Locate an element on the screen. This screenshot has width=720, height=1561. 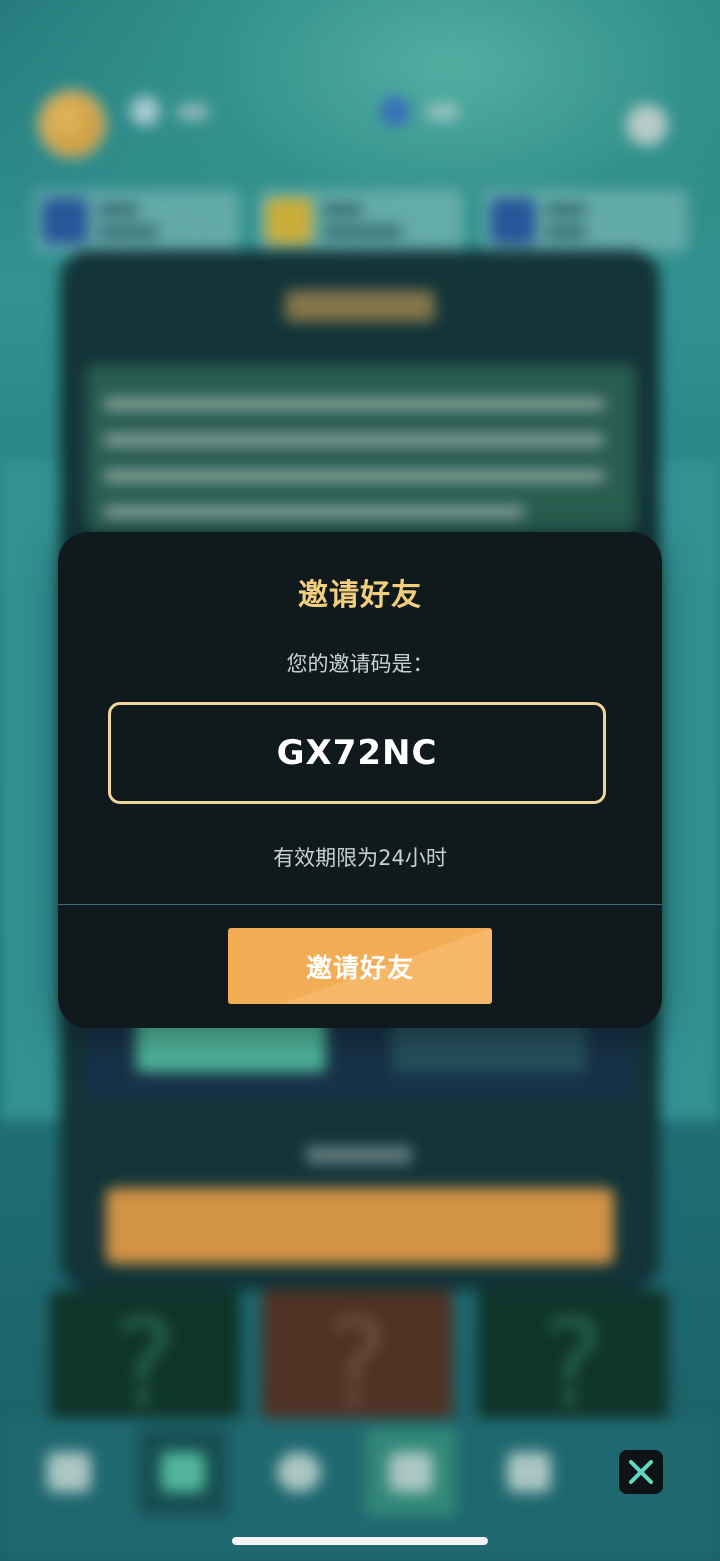
invite-friends-button: 邀请好友 is located at coordinates (360, 966).